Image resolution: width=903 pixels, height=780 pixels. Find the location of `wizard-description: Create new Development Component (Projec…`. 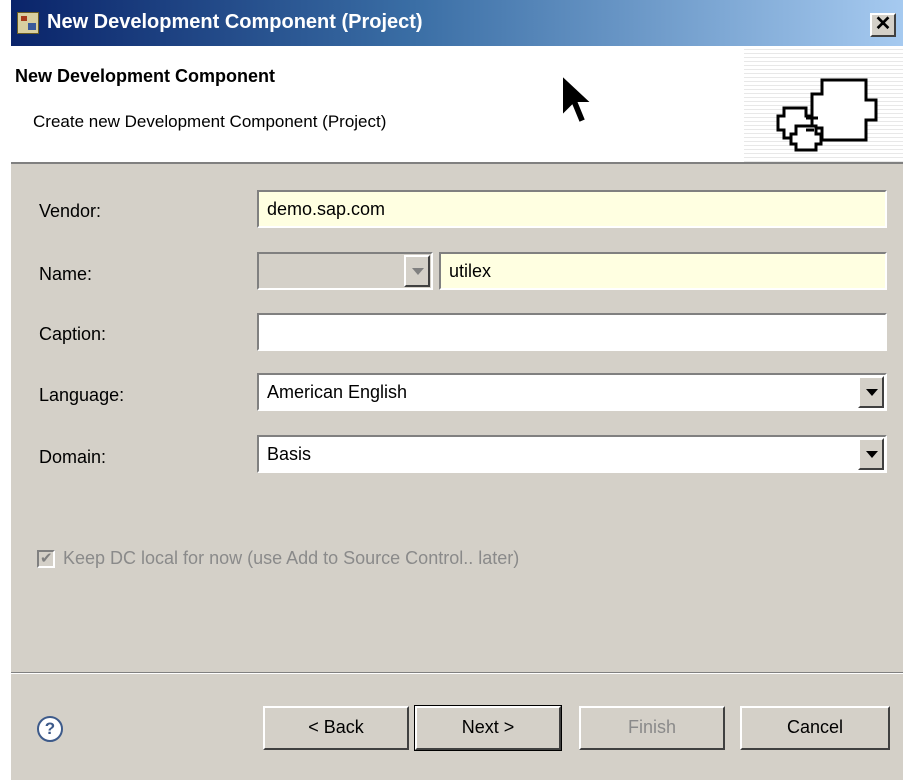

wizard-description: Create new Development Component (Projec… is located at coordinates (210, 121).